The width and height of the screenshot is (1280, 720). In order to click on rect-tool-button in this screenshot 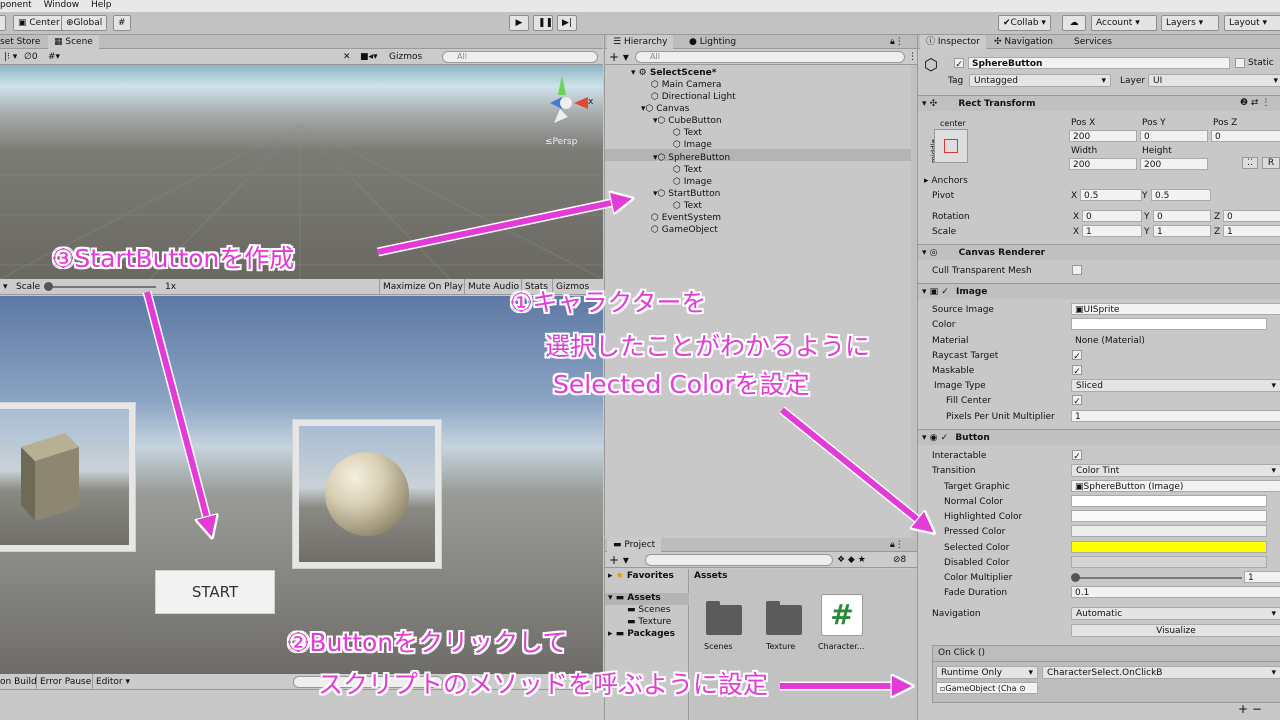, I will do `click(3, 23)`.